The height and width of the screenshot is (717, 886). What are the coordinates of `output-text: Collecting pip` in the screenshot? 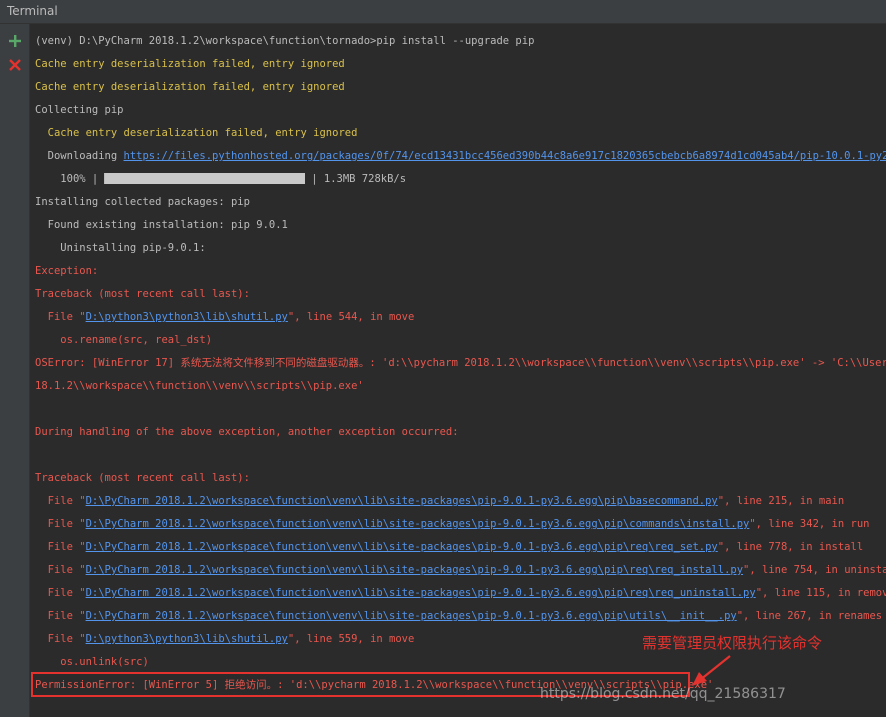 It's located at (79, 110).